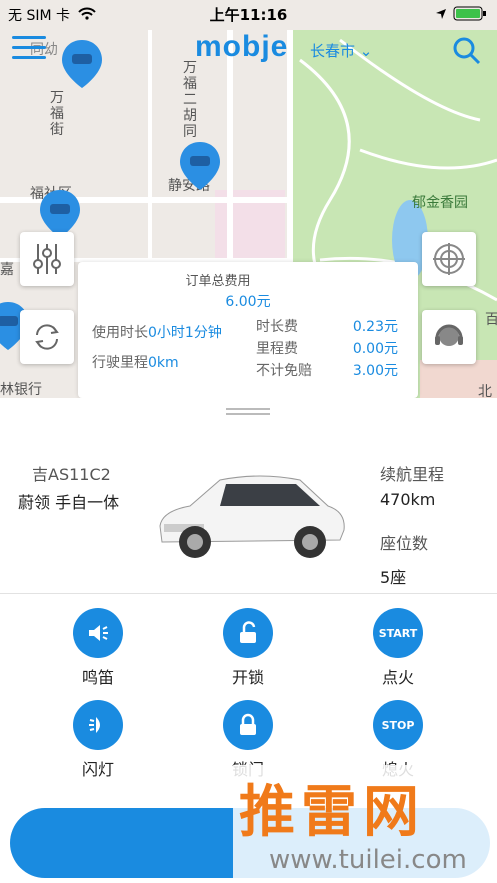 Image resolution: width=497 pixels, height=883 pixels. I want to click on filter-button, so click(47, 259).